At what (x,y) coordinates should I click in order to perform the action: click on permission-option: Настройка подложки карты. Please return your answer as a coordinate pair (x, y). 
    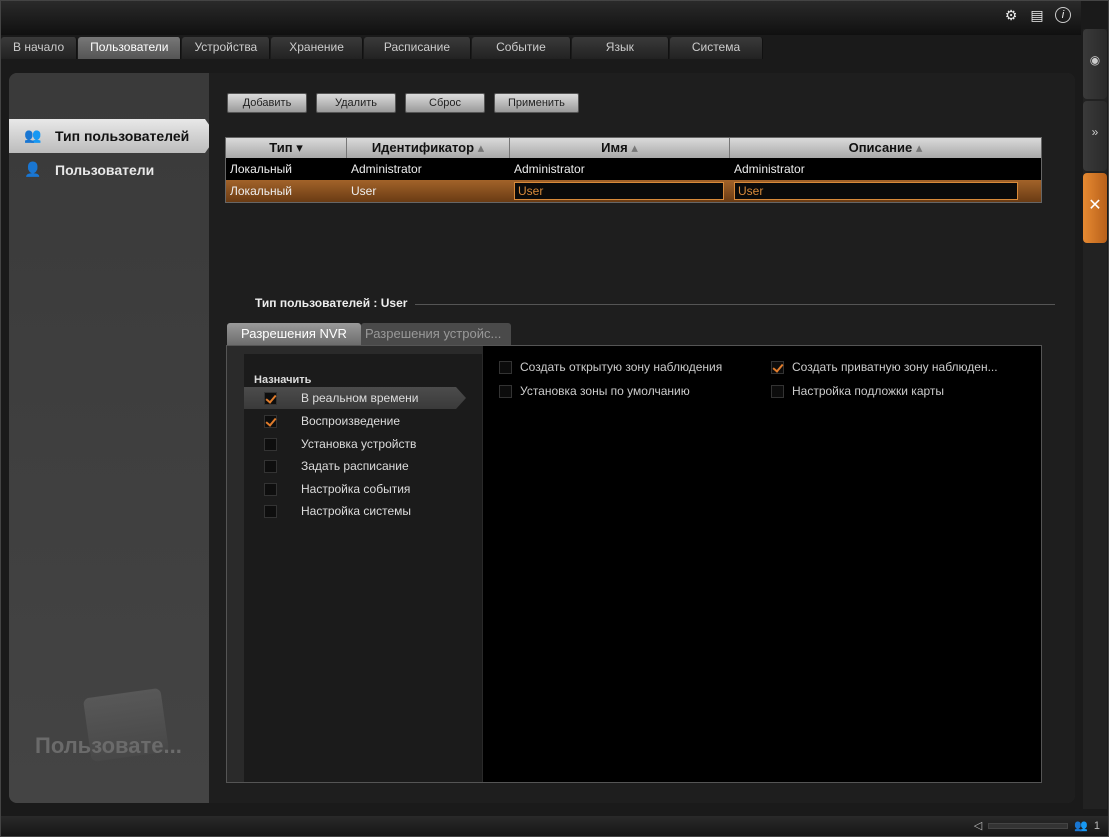
    Looking at the image, I should click on (857, 391).